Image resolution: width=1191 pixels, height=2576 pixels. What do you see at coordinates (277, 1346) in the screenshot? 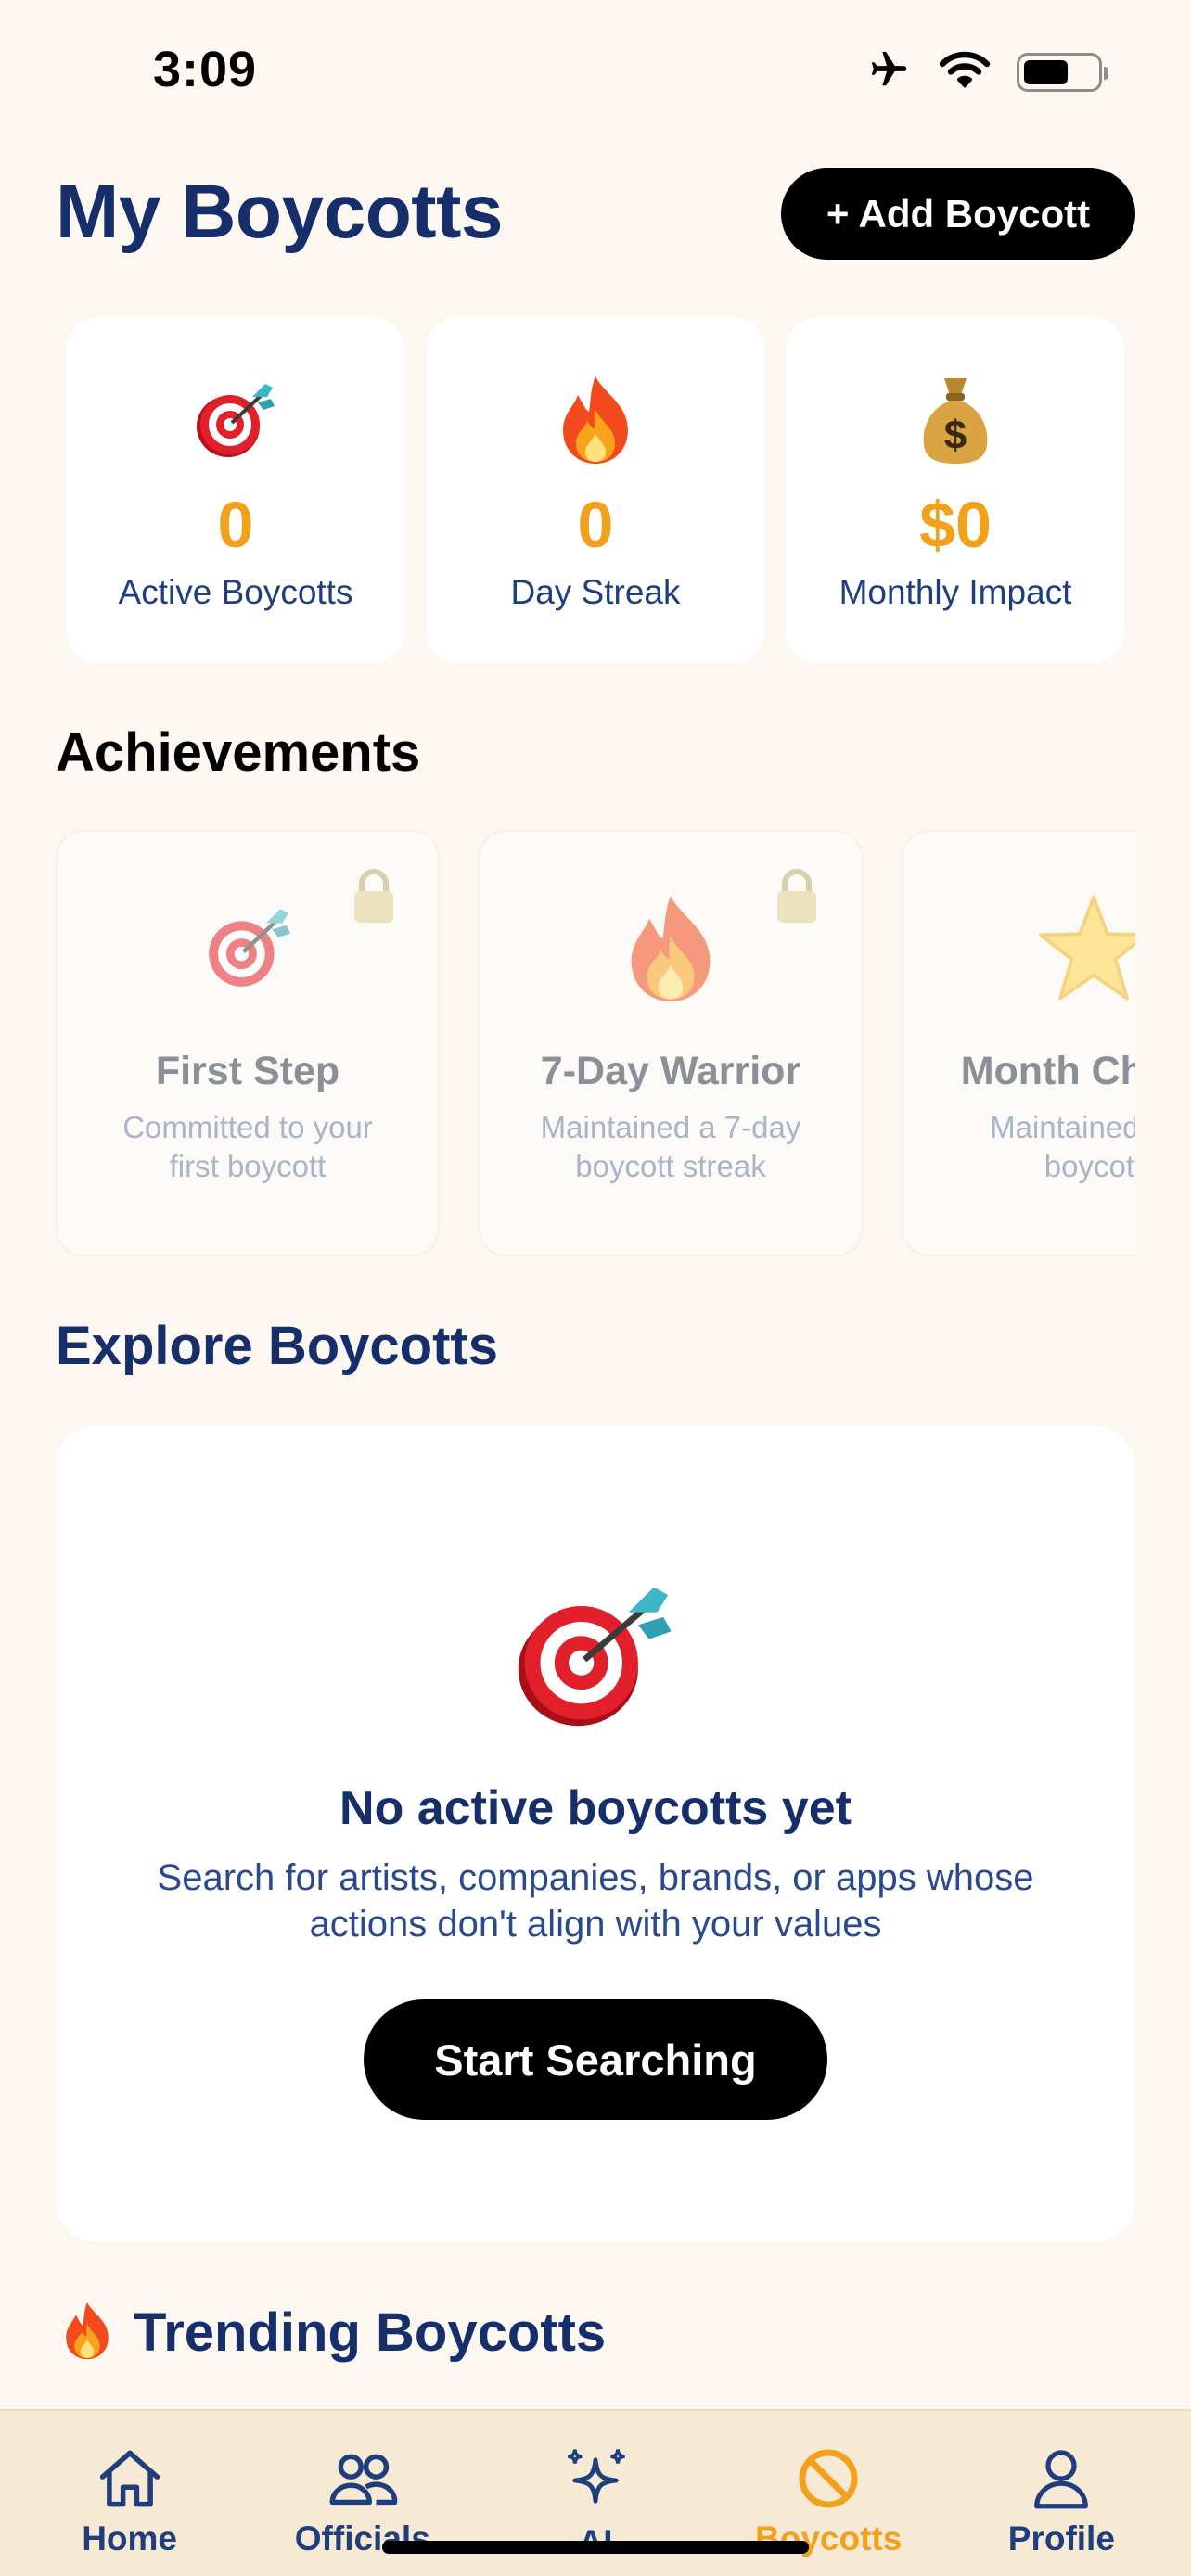
I see `explore-title: Explore Boycotts` at bounding box center [277, 1346].